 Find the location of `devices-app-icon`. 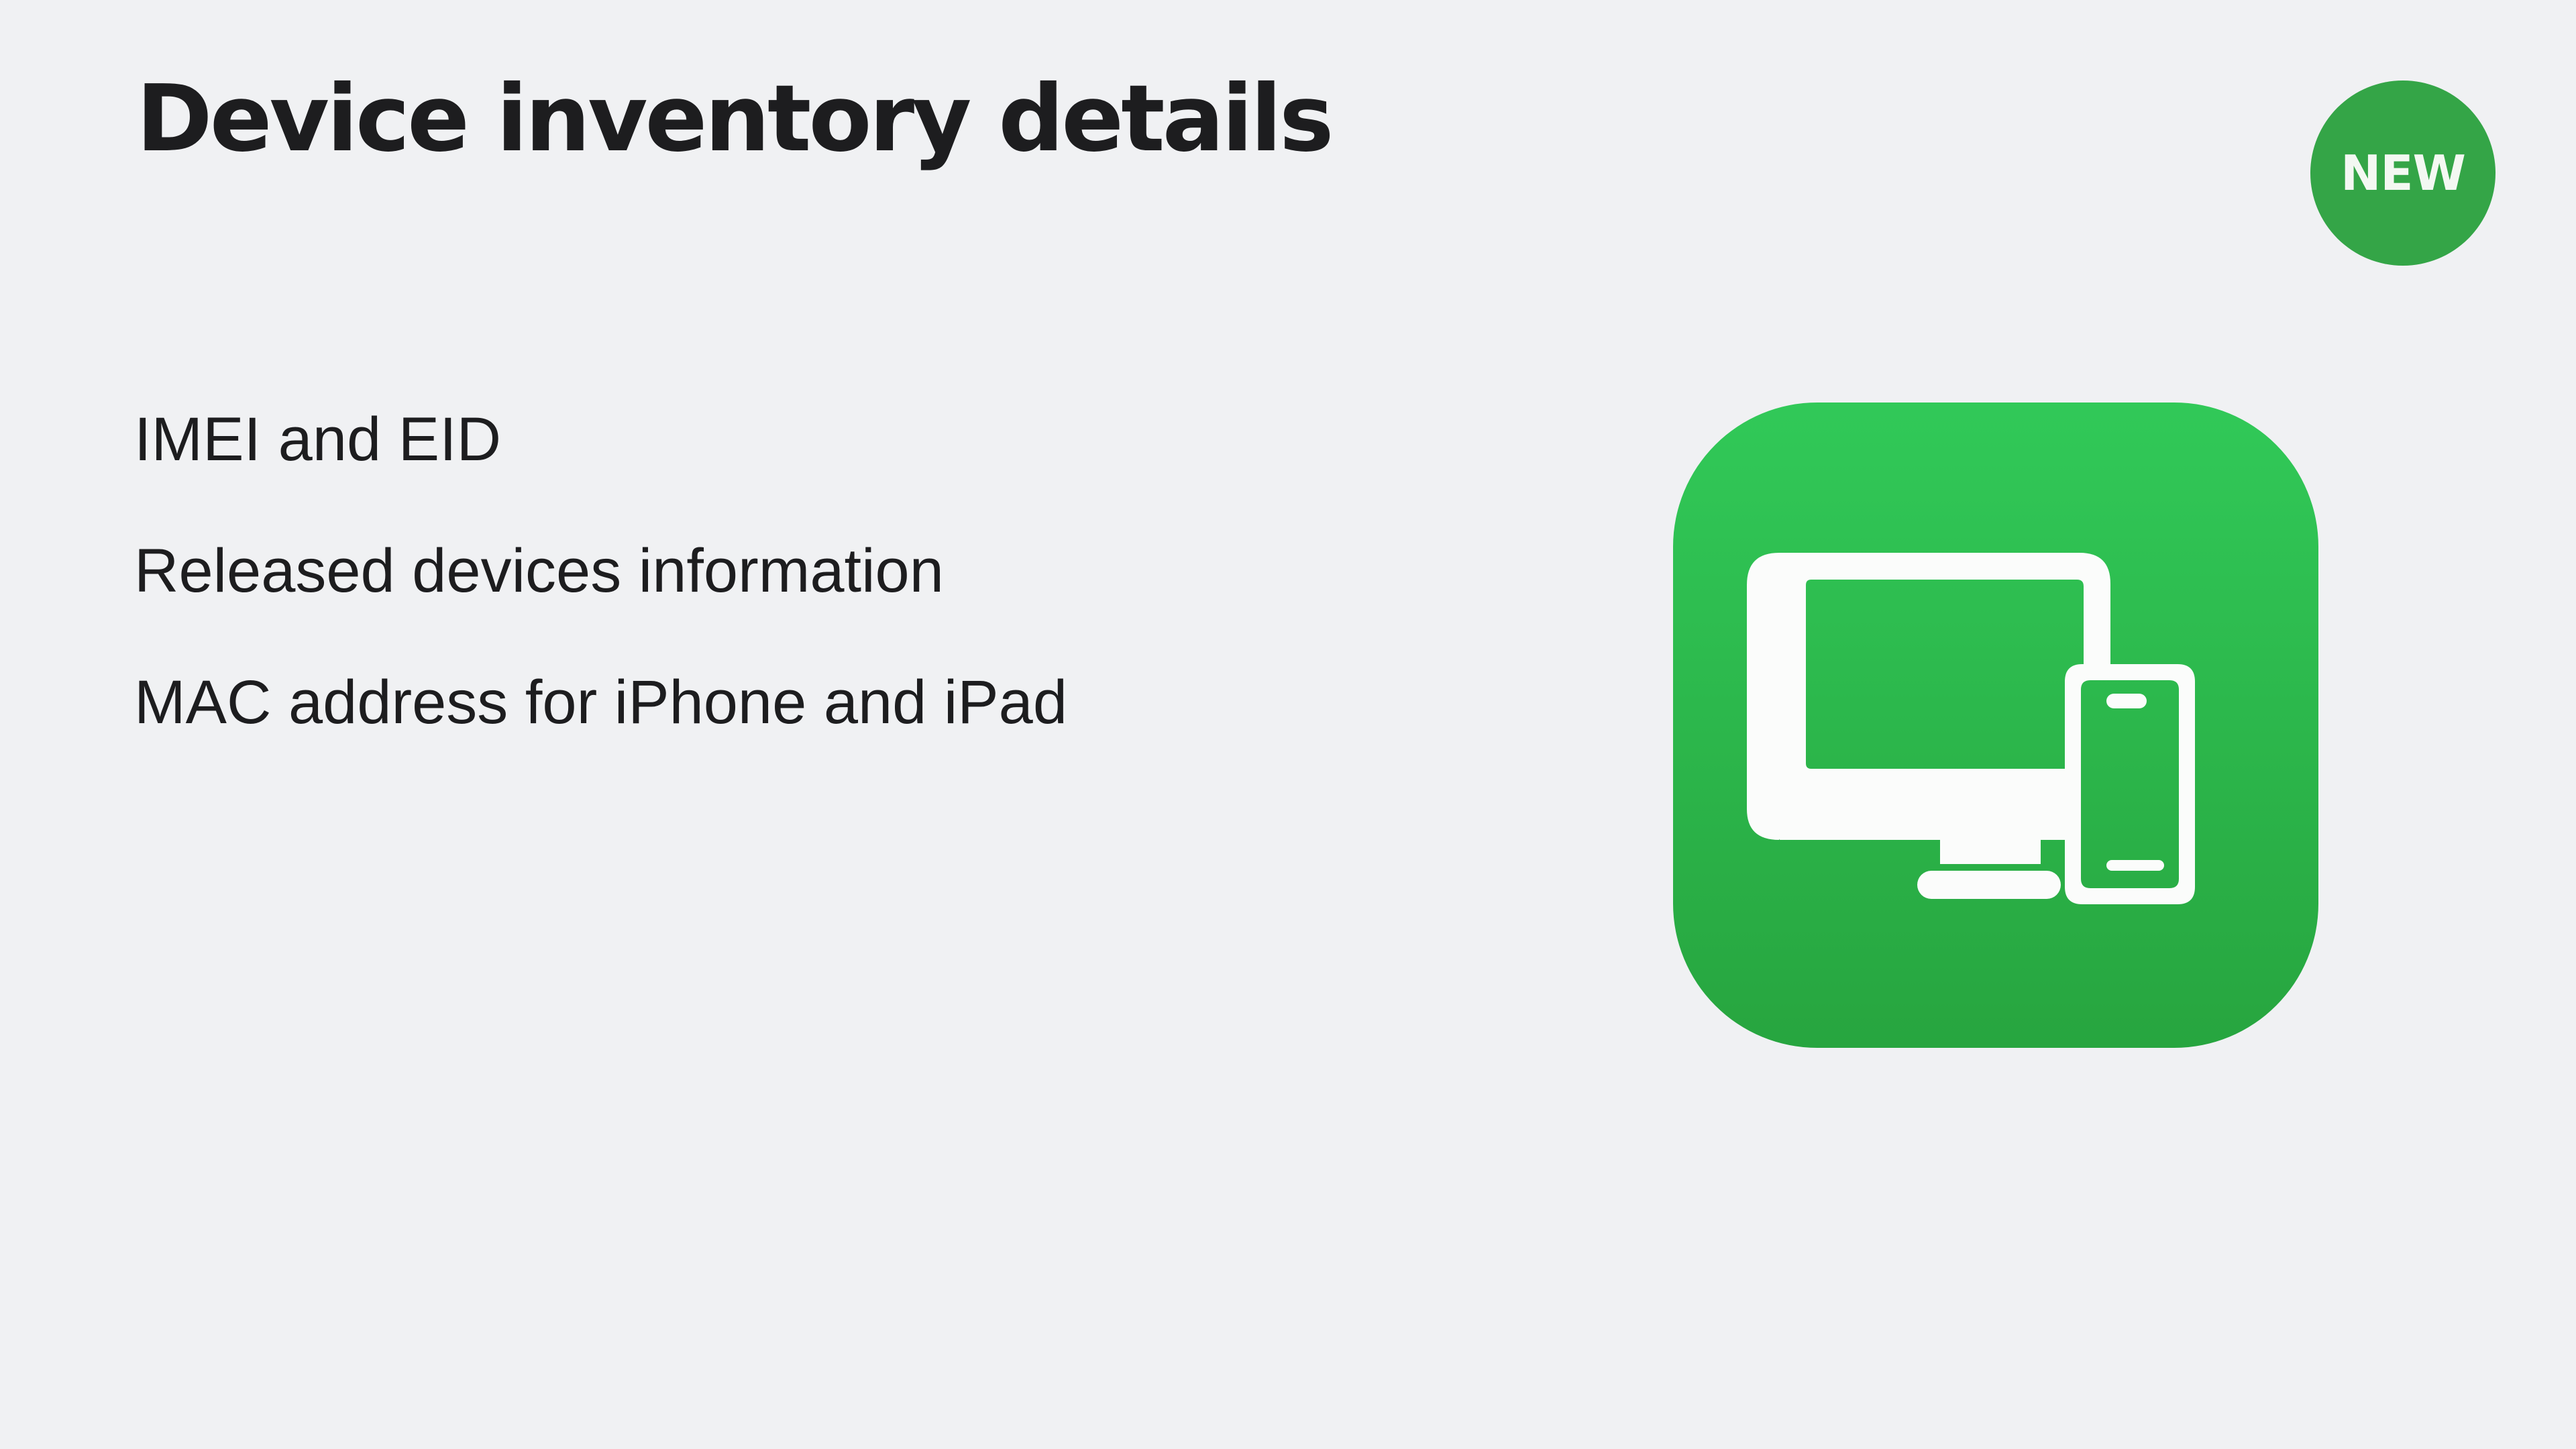

devices-app-icon is located at coordinates (1995, 725).